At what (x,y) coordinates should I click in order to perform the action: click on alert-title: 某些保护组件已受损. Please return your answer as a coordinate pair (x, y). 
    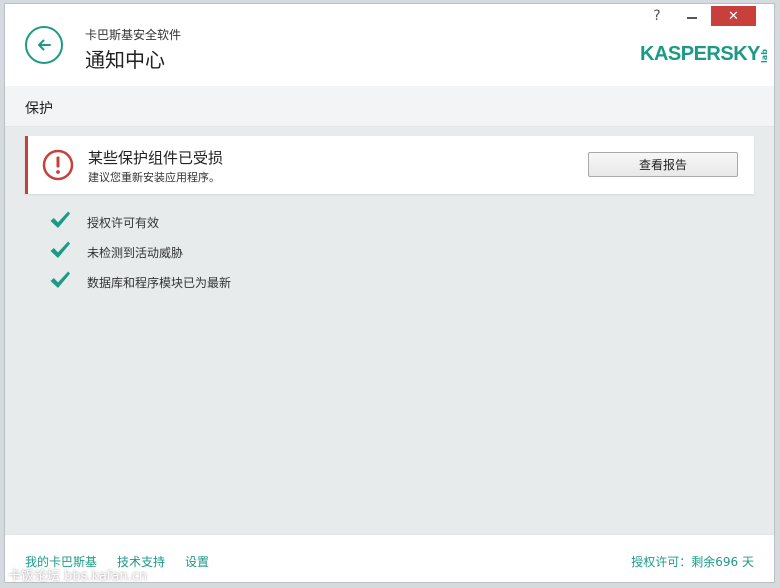
    Looking at the image, I should click on (156, 158).